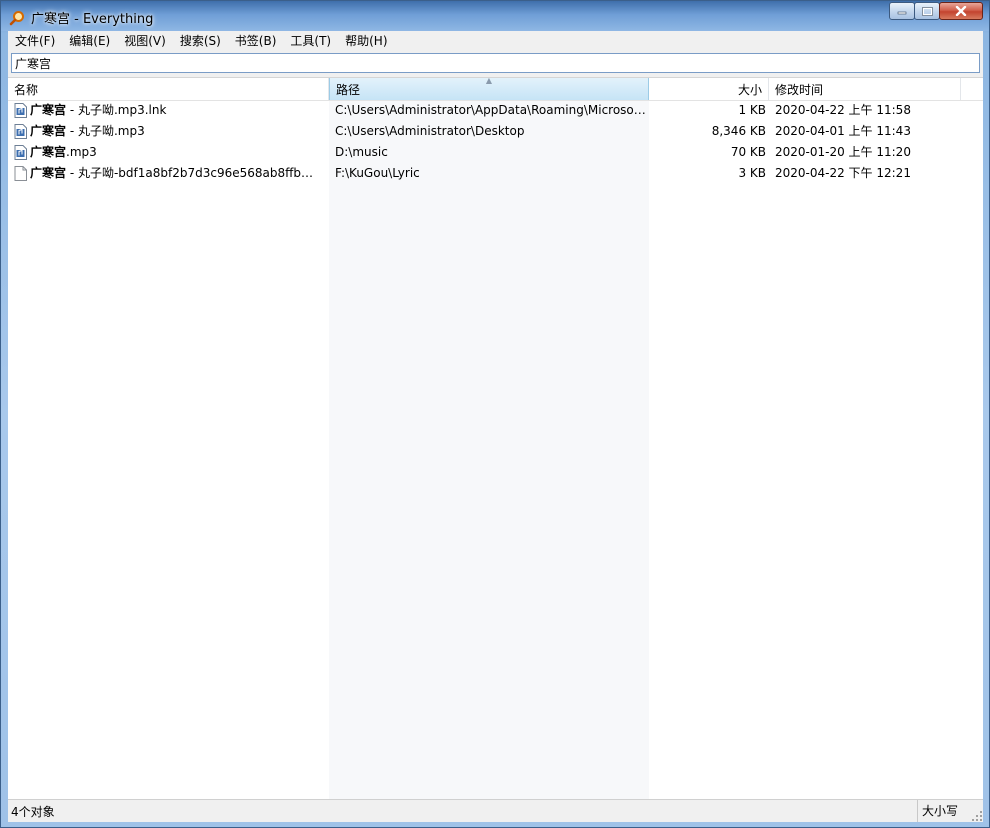  What do you see at coordinates (81, 152) in the screenshot?
I see `file-name: .mp3` at bounding box center [81, 152].